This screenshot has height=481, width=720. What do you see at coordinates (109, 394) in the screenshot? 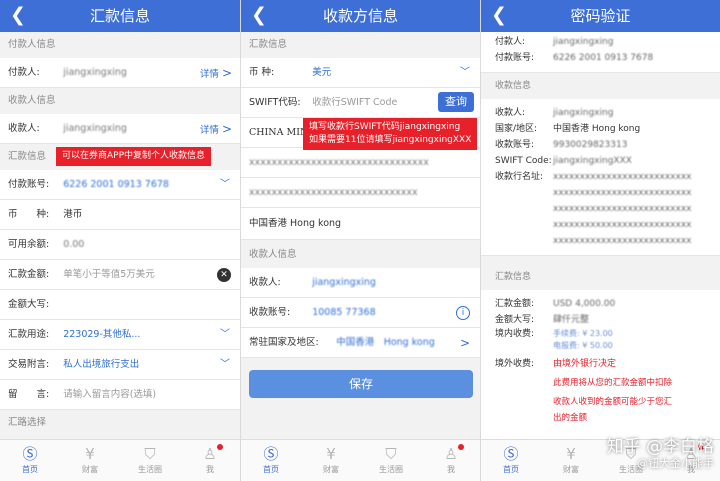
I see `message-input: 请输入留言内容(选填)` at bounding box center [109, 394].